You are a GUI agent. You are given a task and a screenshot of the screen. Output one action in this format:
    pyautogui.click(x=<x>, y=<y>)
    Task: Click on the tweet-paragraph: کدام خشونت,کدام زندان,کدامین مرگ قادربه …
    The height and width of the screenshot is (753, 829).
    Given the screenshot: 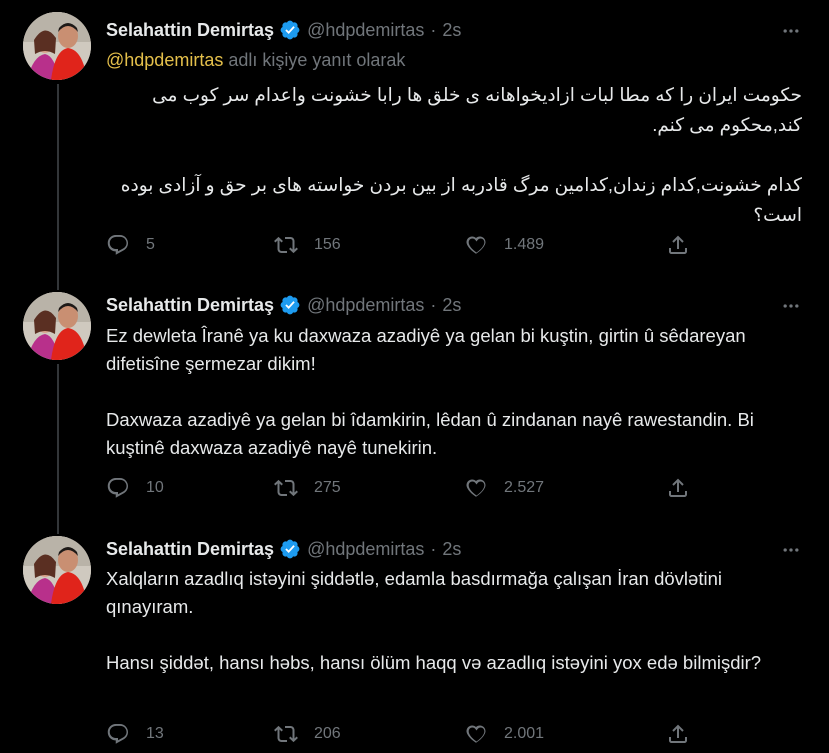 What is the action you would take?
    pyautogui.click(x=461, y=199)
    